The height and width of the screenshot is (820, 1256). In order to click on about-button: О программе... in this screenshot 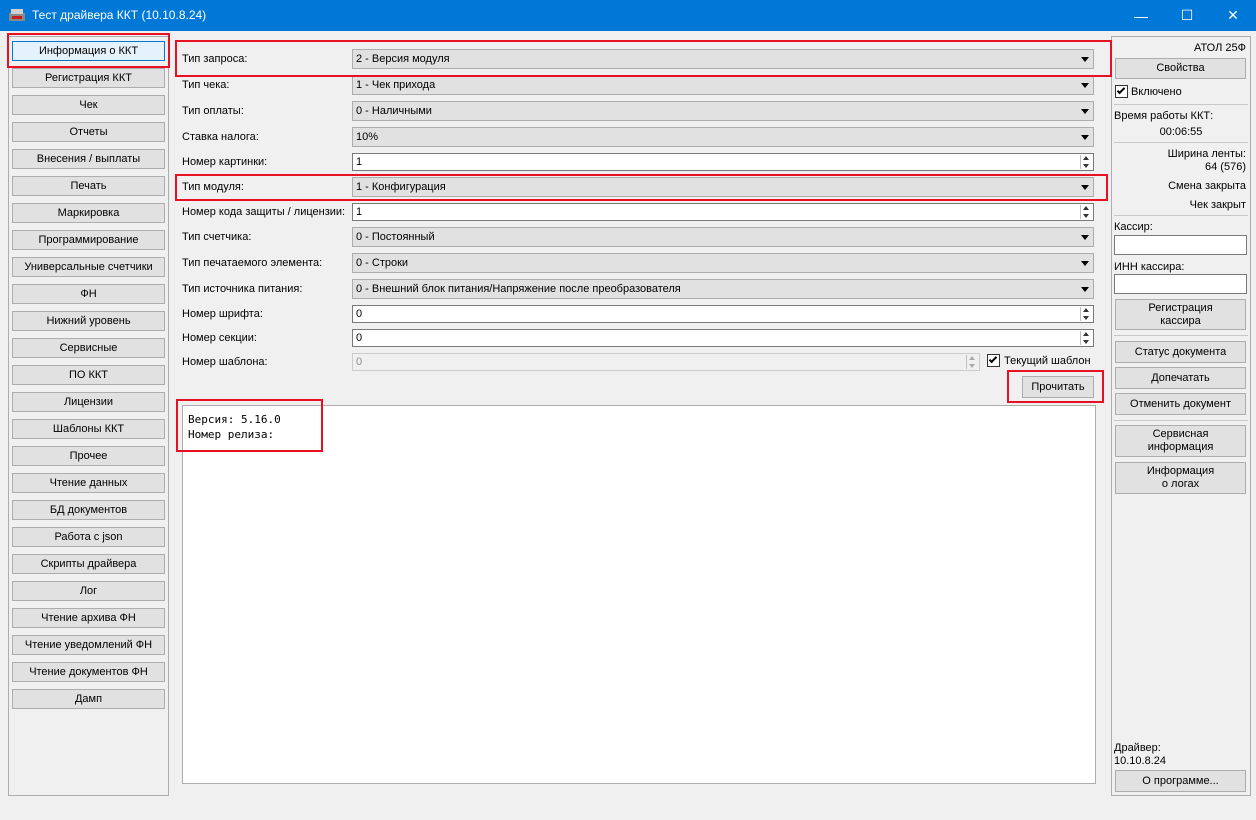, I will do `click(1180, 781)`.